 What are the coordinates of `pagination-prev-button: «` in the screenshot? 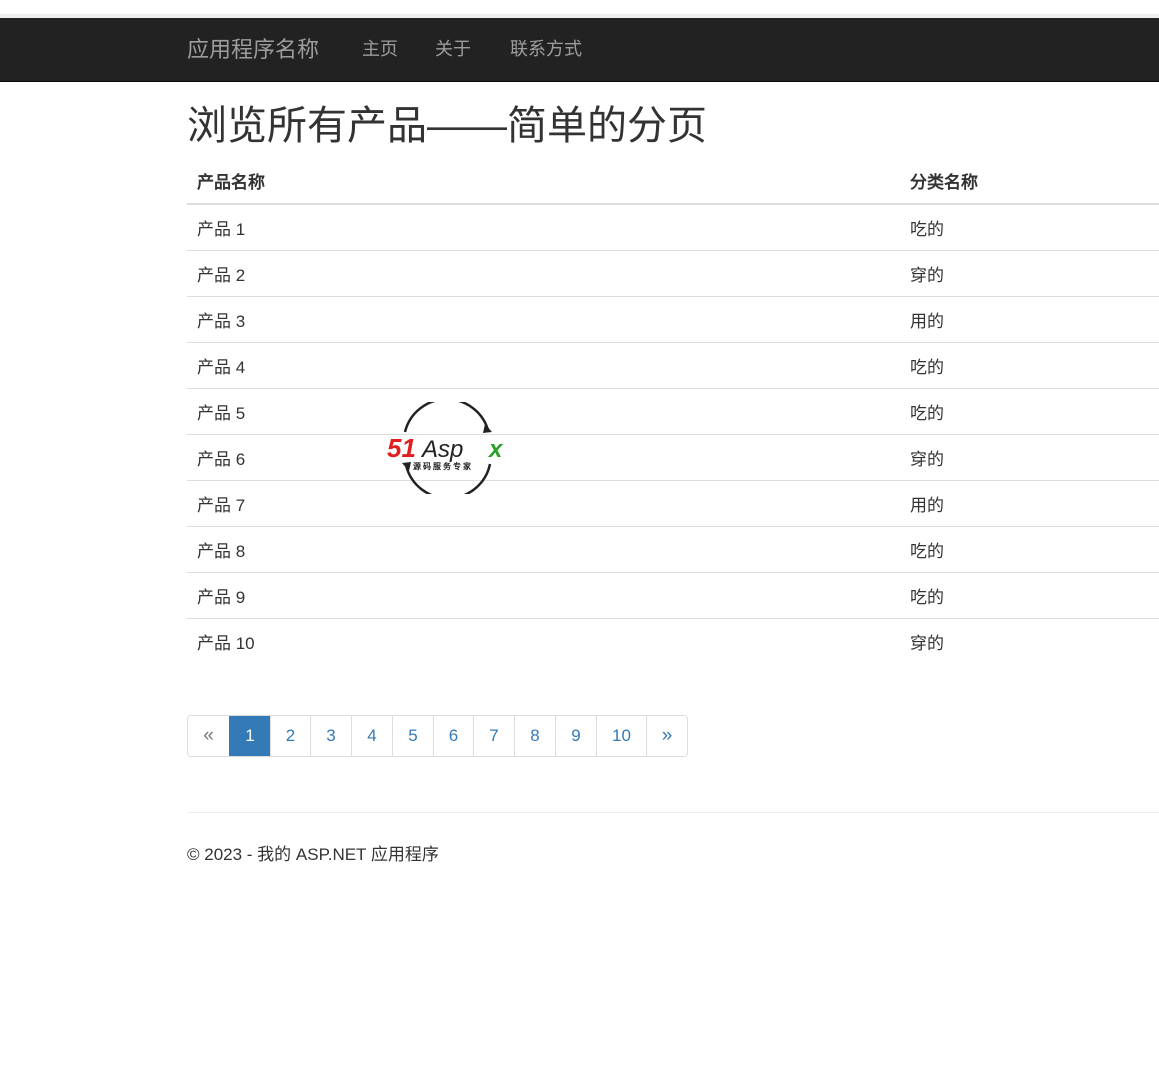 It's located at (208, 736).